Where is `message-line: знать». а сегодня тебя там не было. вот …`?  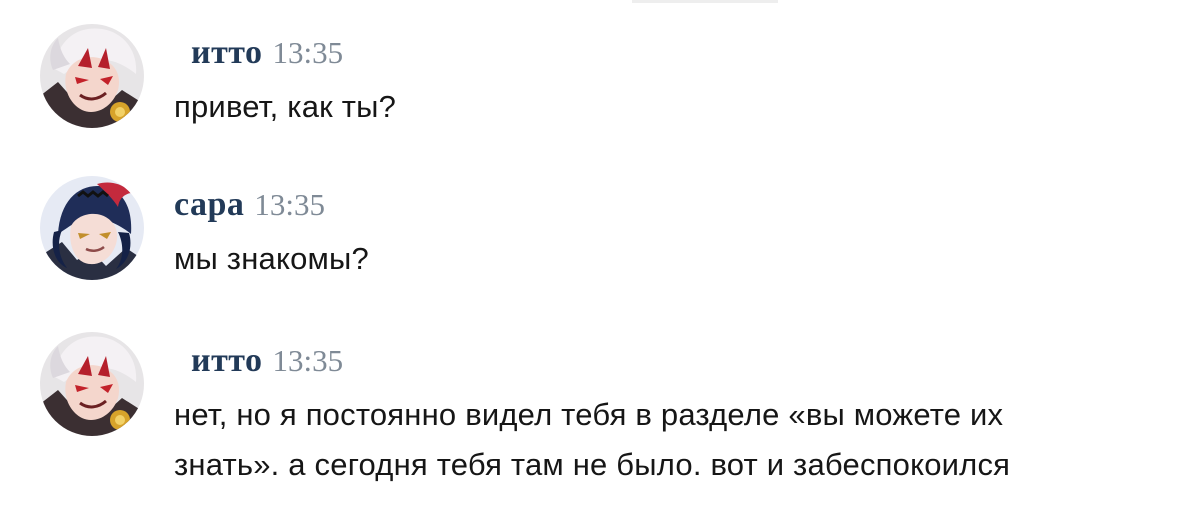
message-line: знать». а сегодня тебя там не было. вот … is located at coordinates (592, 464).